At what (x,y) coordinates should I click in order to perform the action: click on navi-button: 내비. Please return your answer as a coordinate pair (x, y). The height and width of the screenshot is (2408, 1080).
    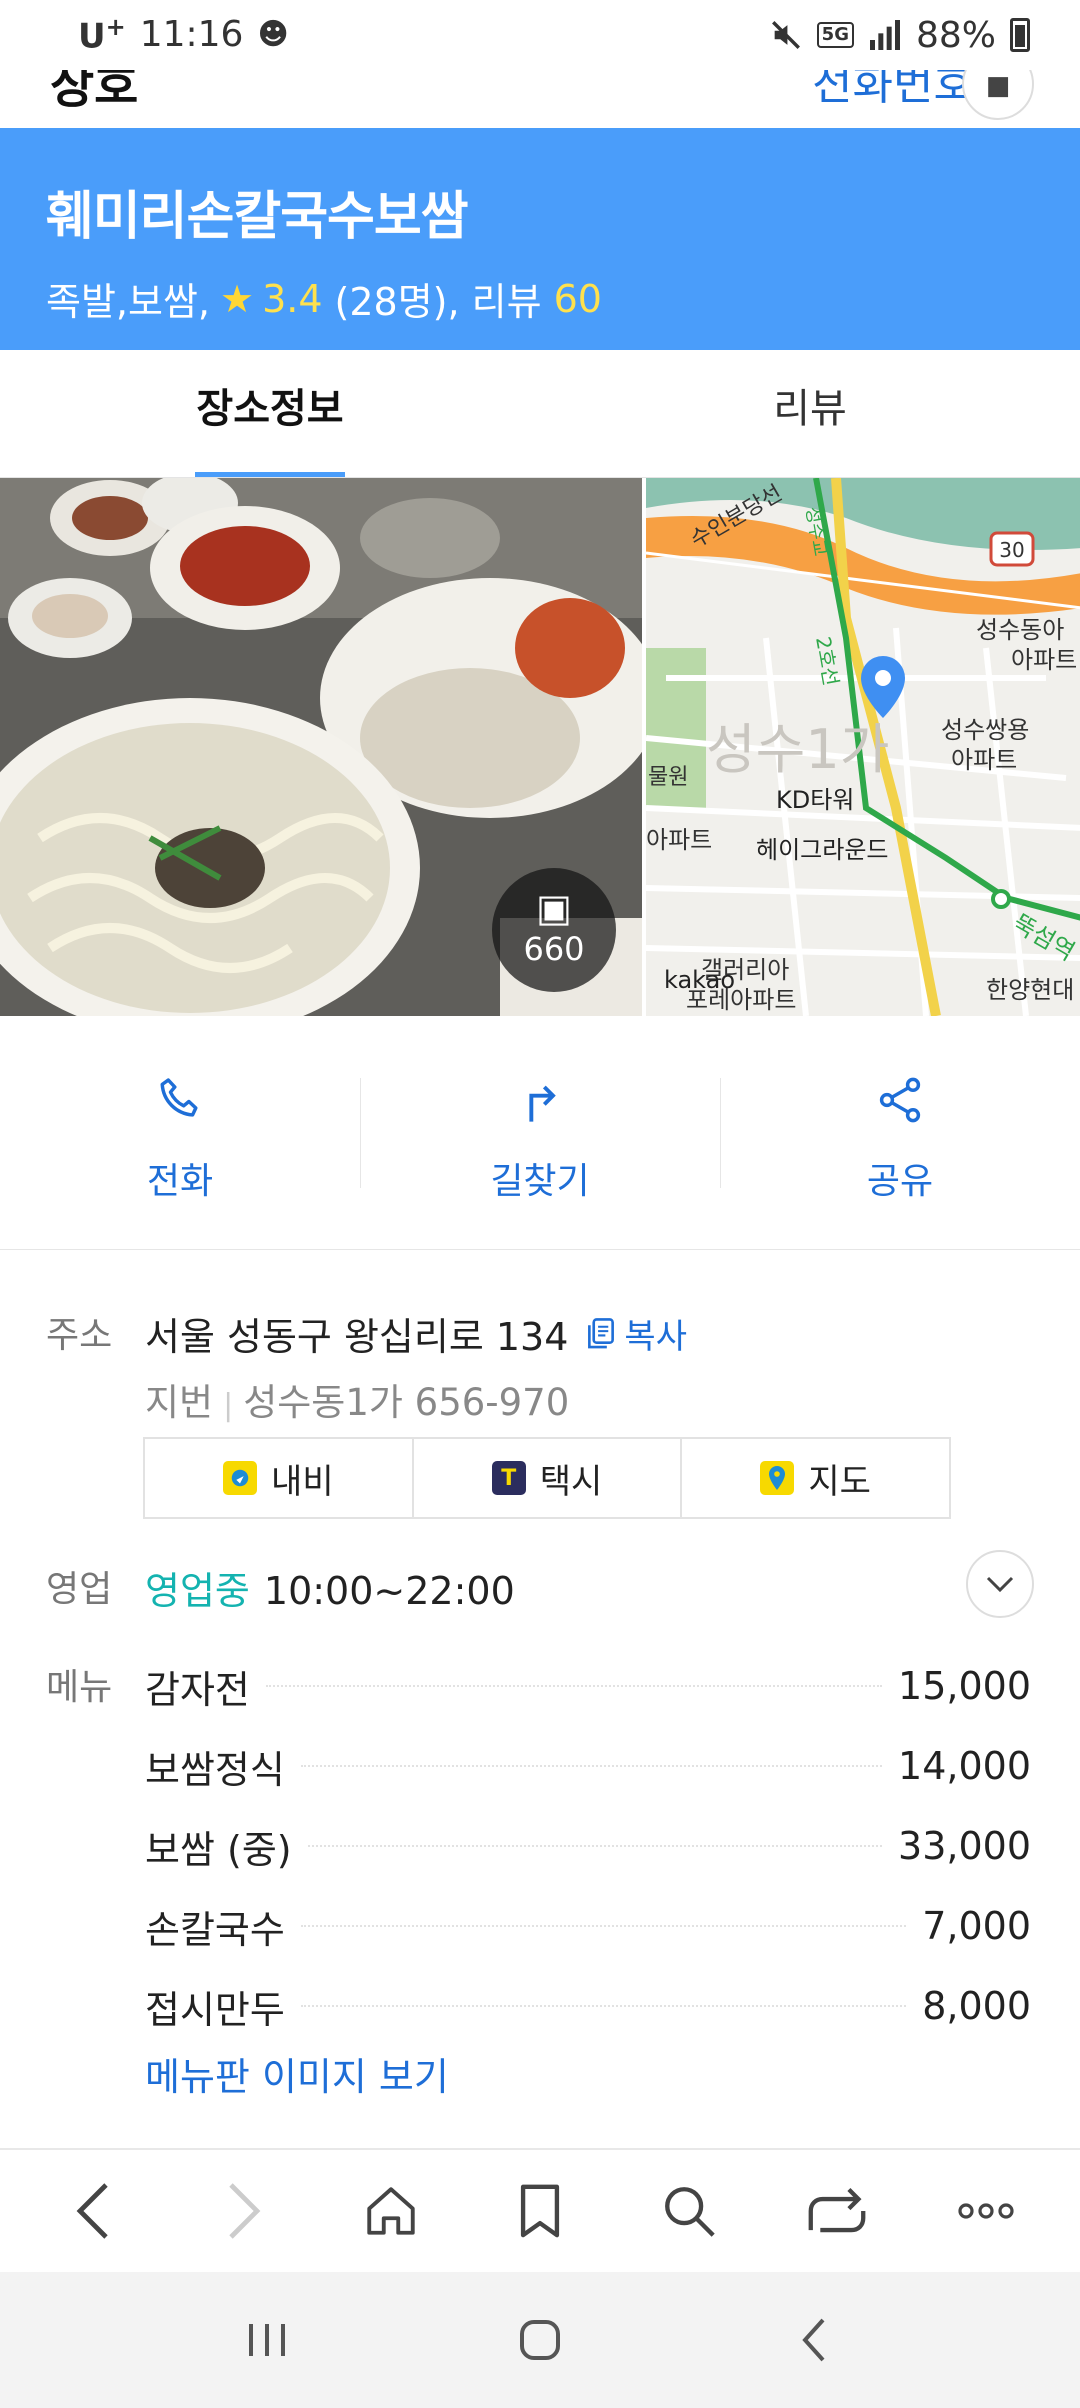
    Looking at the image, I should click on (278, 1478).